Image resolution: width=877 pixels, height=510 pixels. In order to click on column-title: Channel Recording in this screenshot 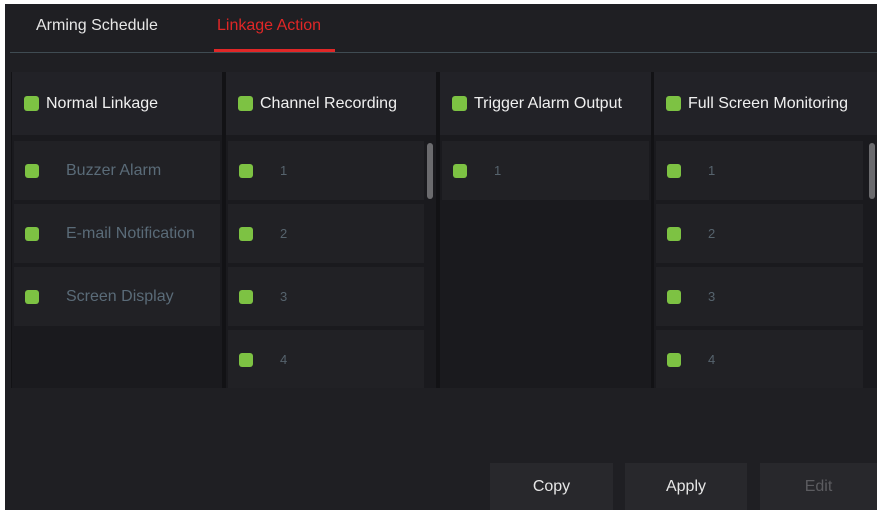, I will do `click(328, 103)`.